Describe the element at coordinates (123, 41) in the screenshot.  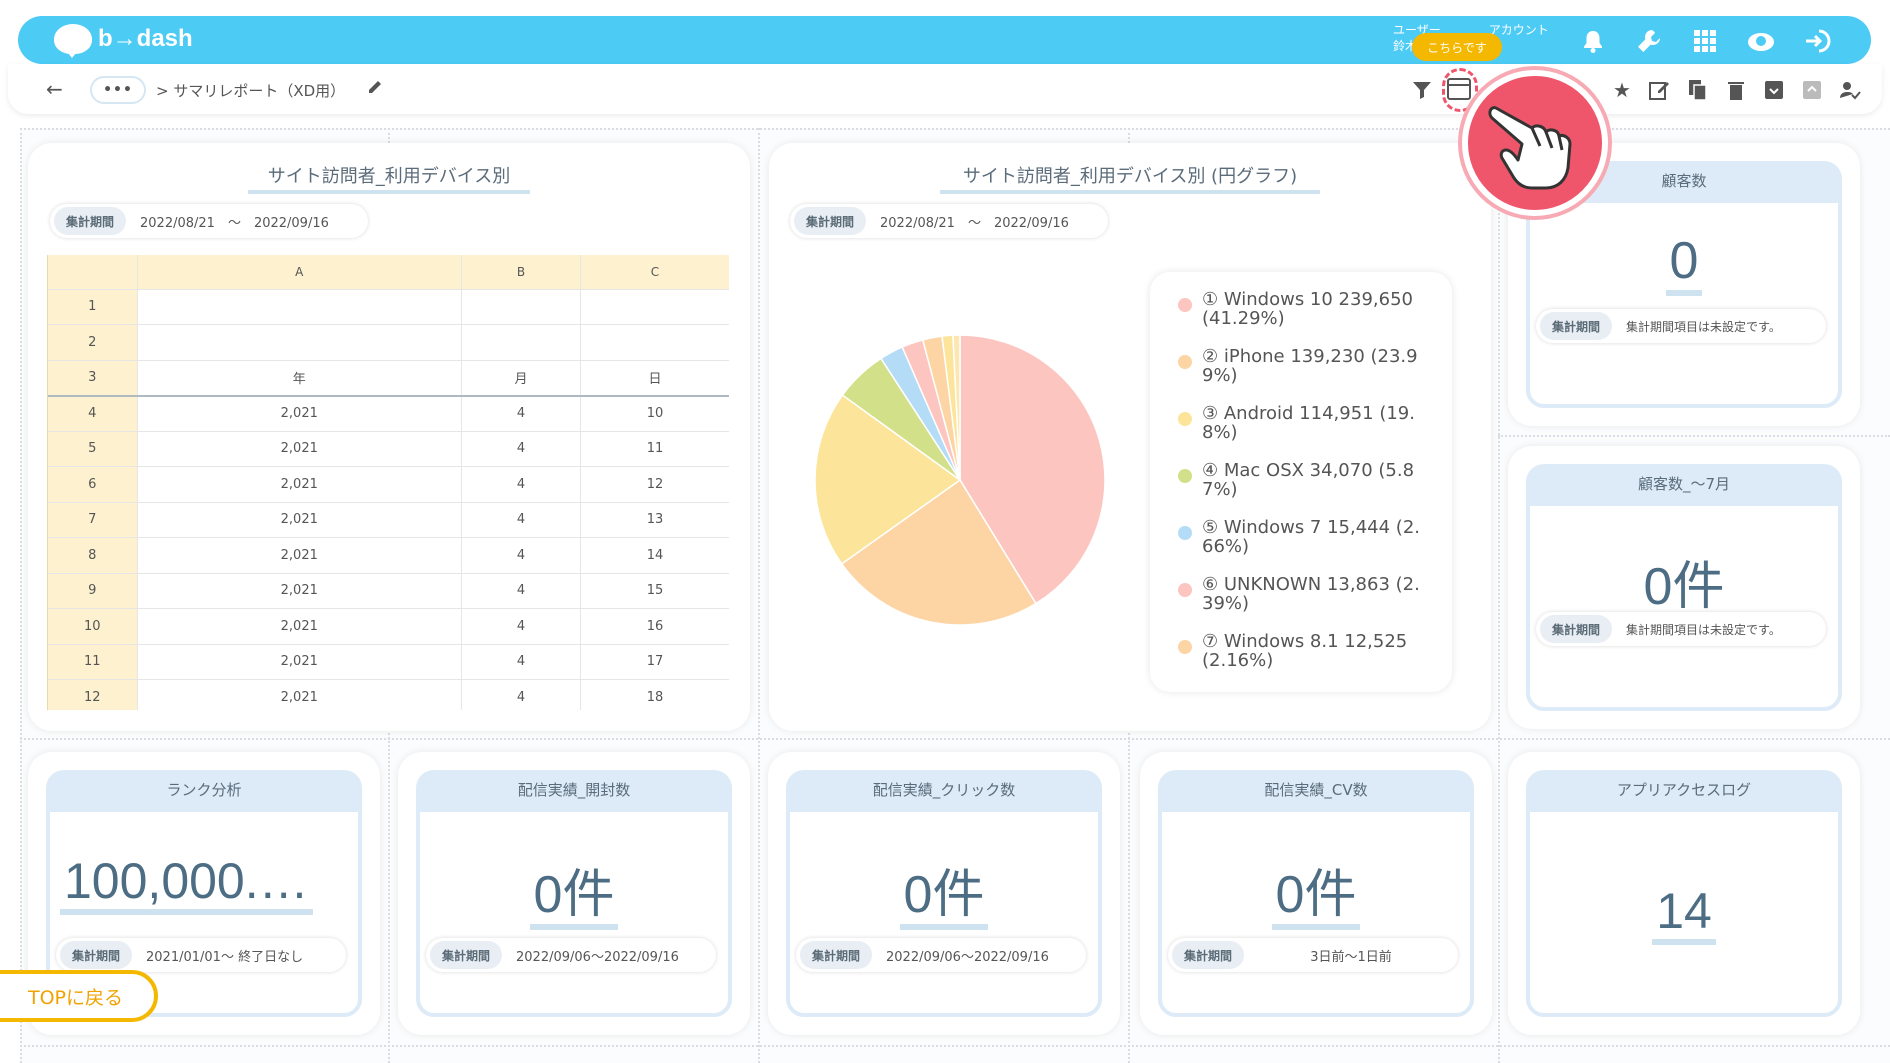
I see `logo: b→dash` at that location.